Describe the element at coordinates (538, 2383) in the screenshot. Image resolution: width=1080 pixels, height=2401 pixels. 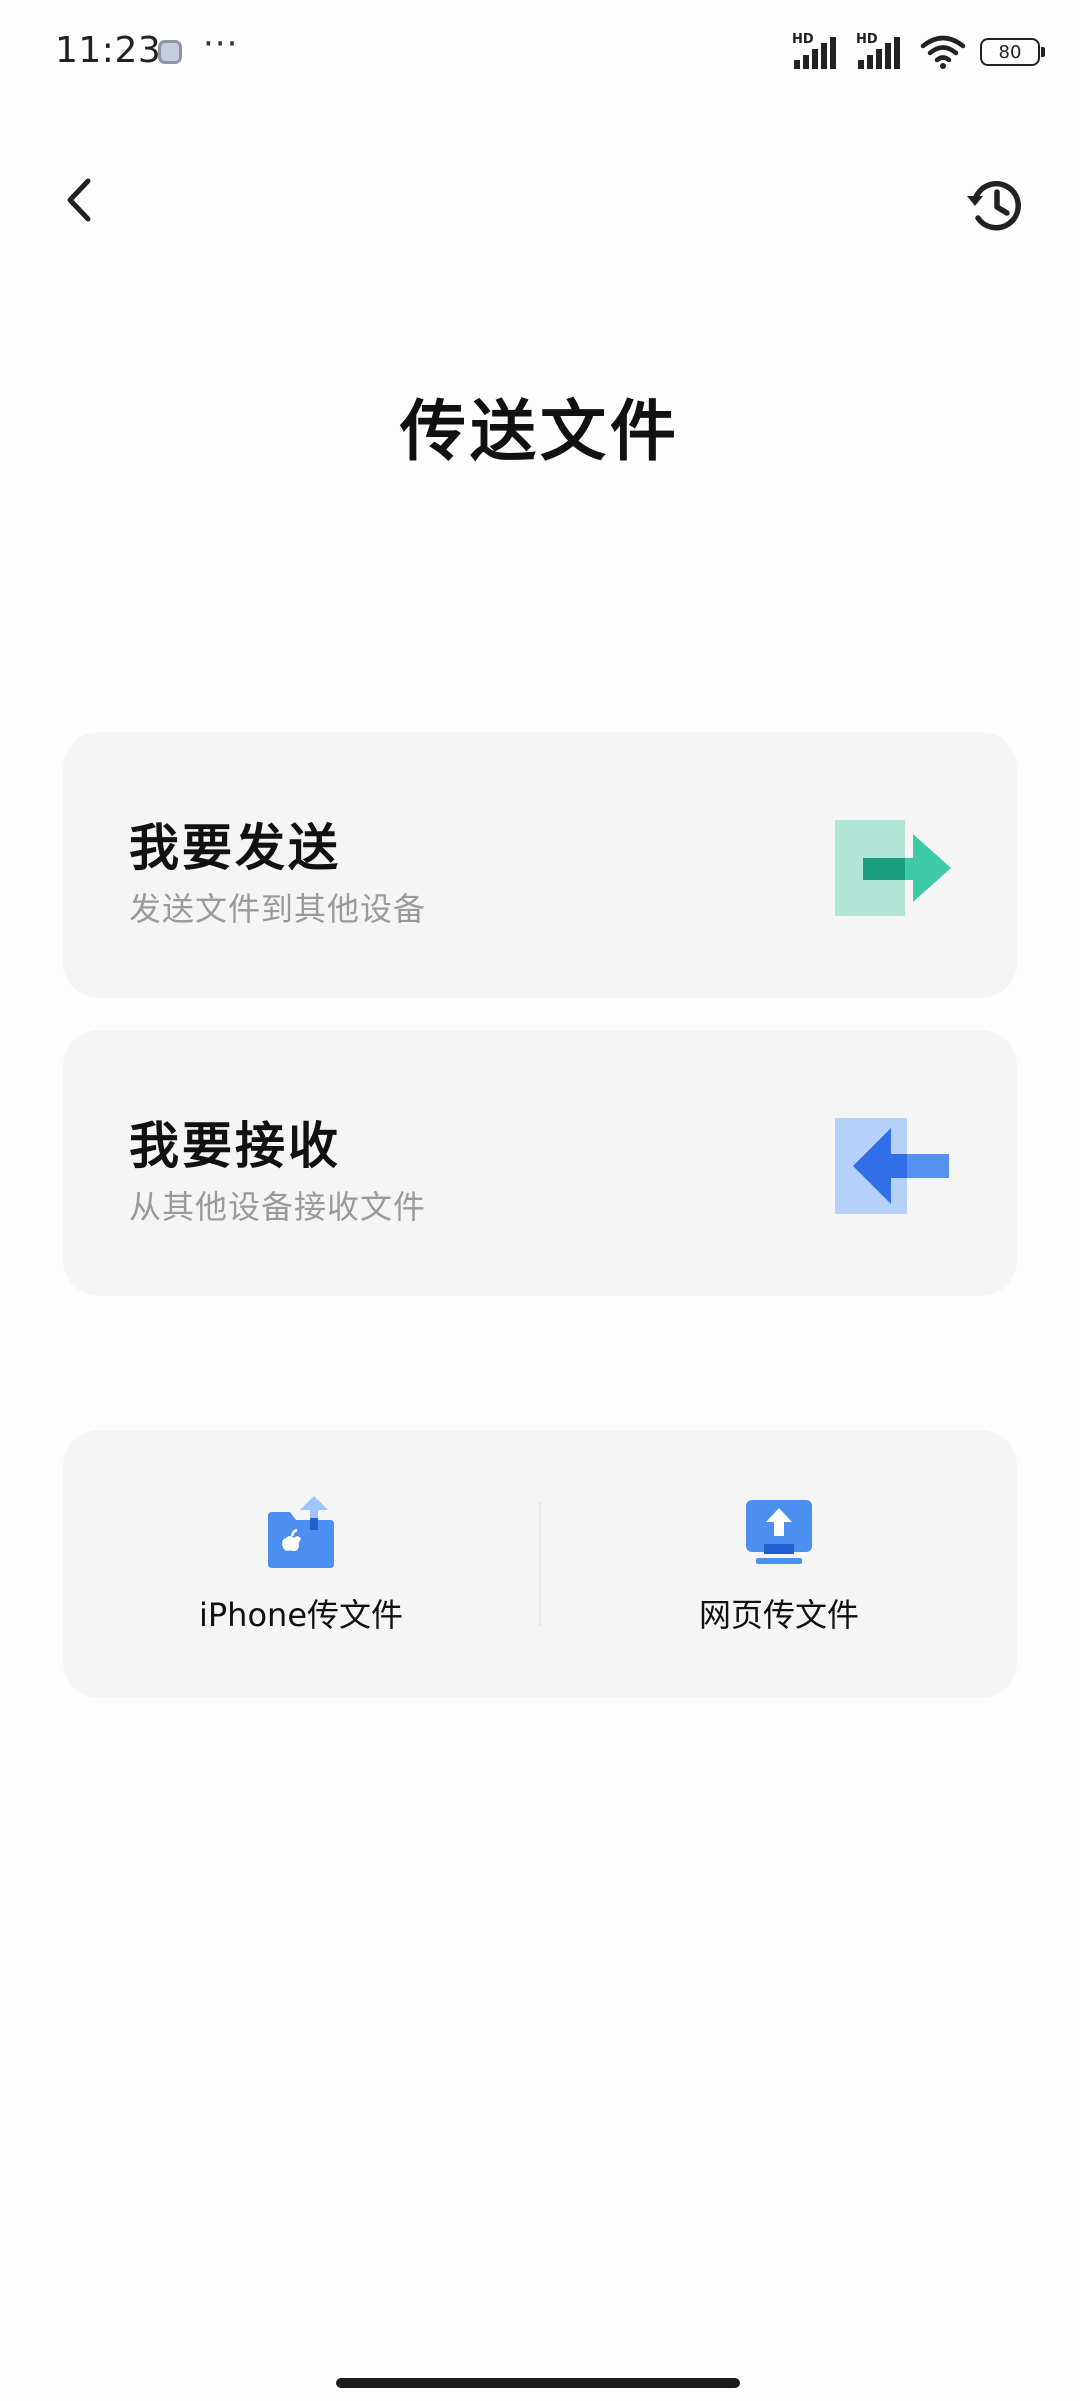
I see `home-indicator` at that location.